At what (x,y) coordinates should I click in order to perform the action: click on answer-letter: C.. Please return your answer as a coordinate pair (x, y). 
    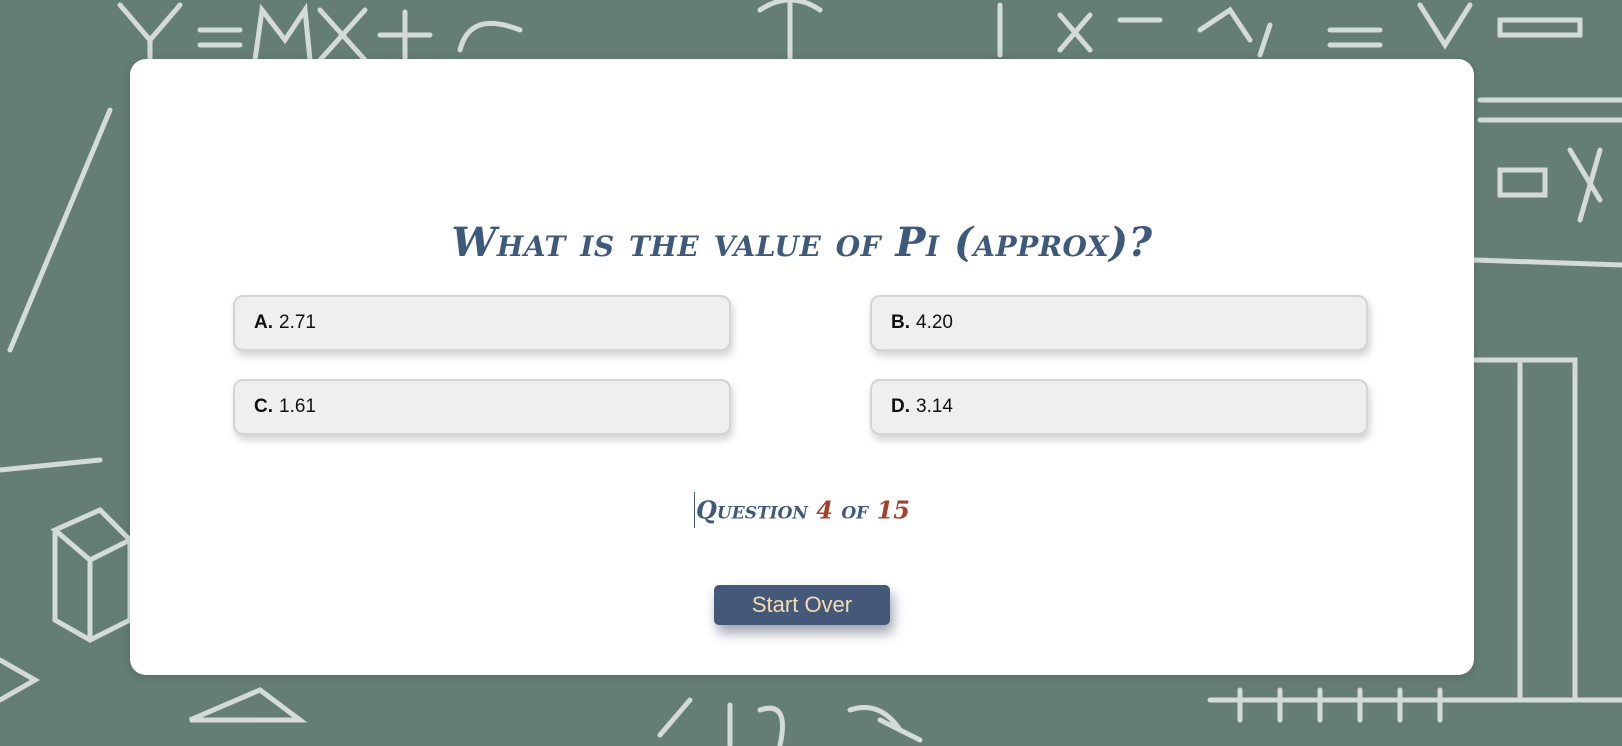
    Looking at the image, I should click on (263, 406).